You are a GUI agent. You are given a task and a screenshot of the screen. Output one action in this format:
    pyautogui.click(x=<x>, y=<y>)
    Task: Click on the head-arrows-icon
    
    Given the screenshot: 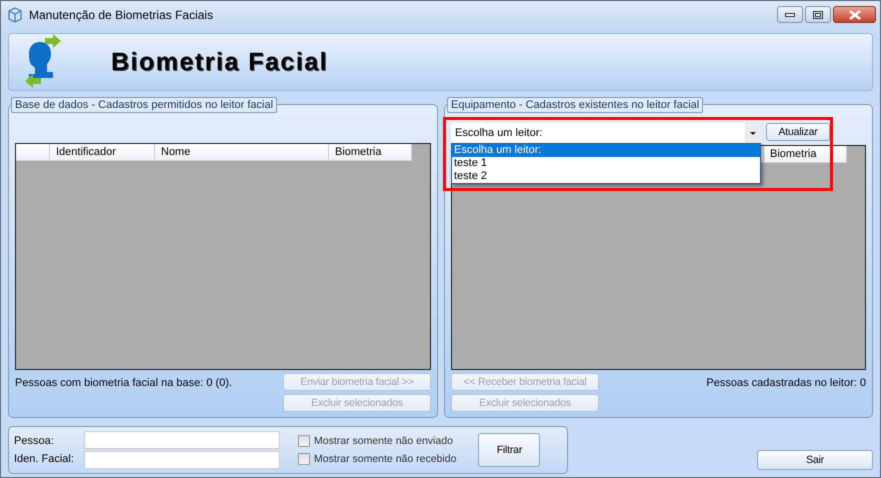 What is the action you would take?
    pyautogui.click(x=43, y=62)
    